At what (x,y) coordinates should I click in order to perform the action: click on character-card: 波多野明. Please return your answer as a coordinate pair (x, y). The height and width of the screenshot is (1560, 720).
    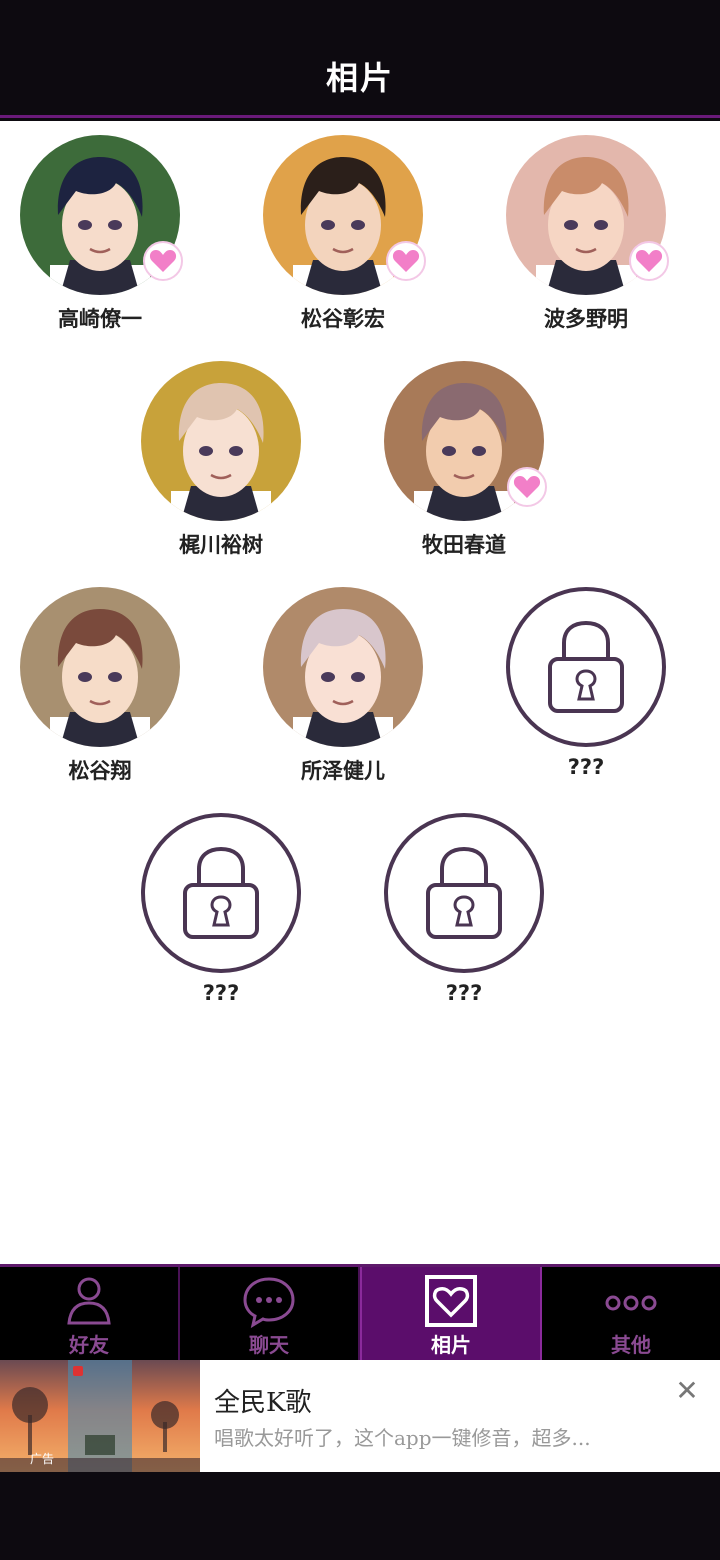
    Looking at the image, I should click on (586, 245).